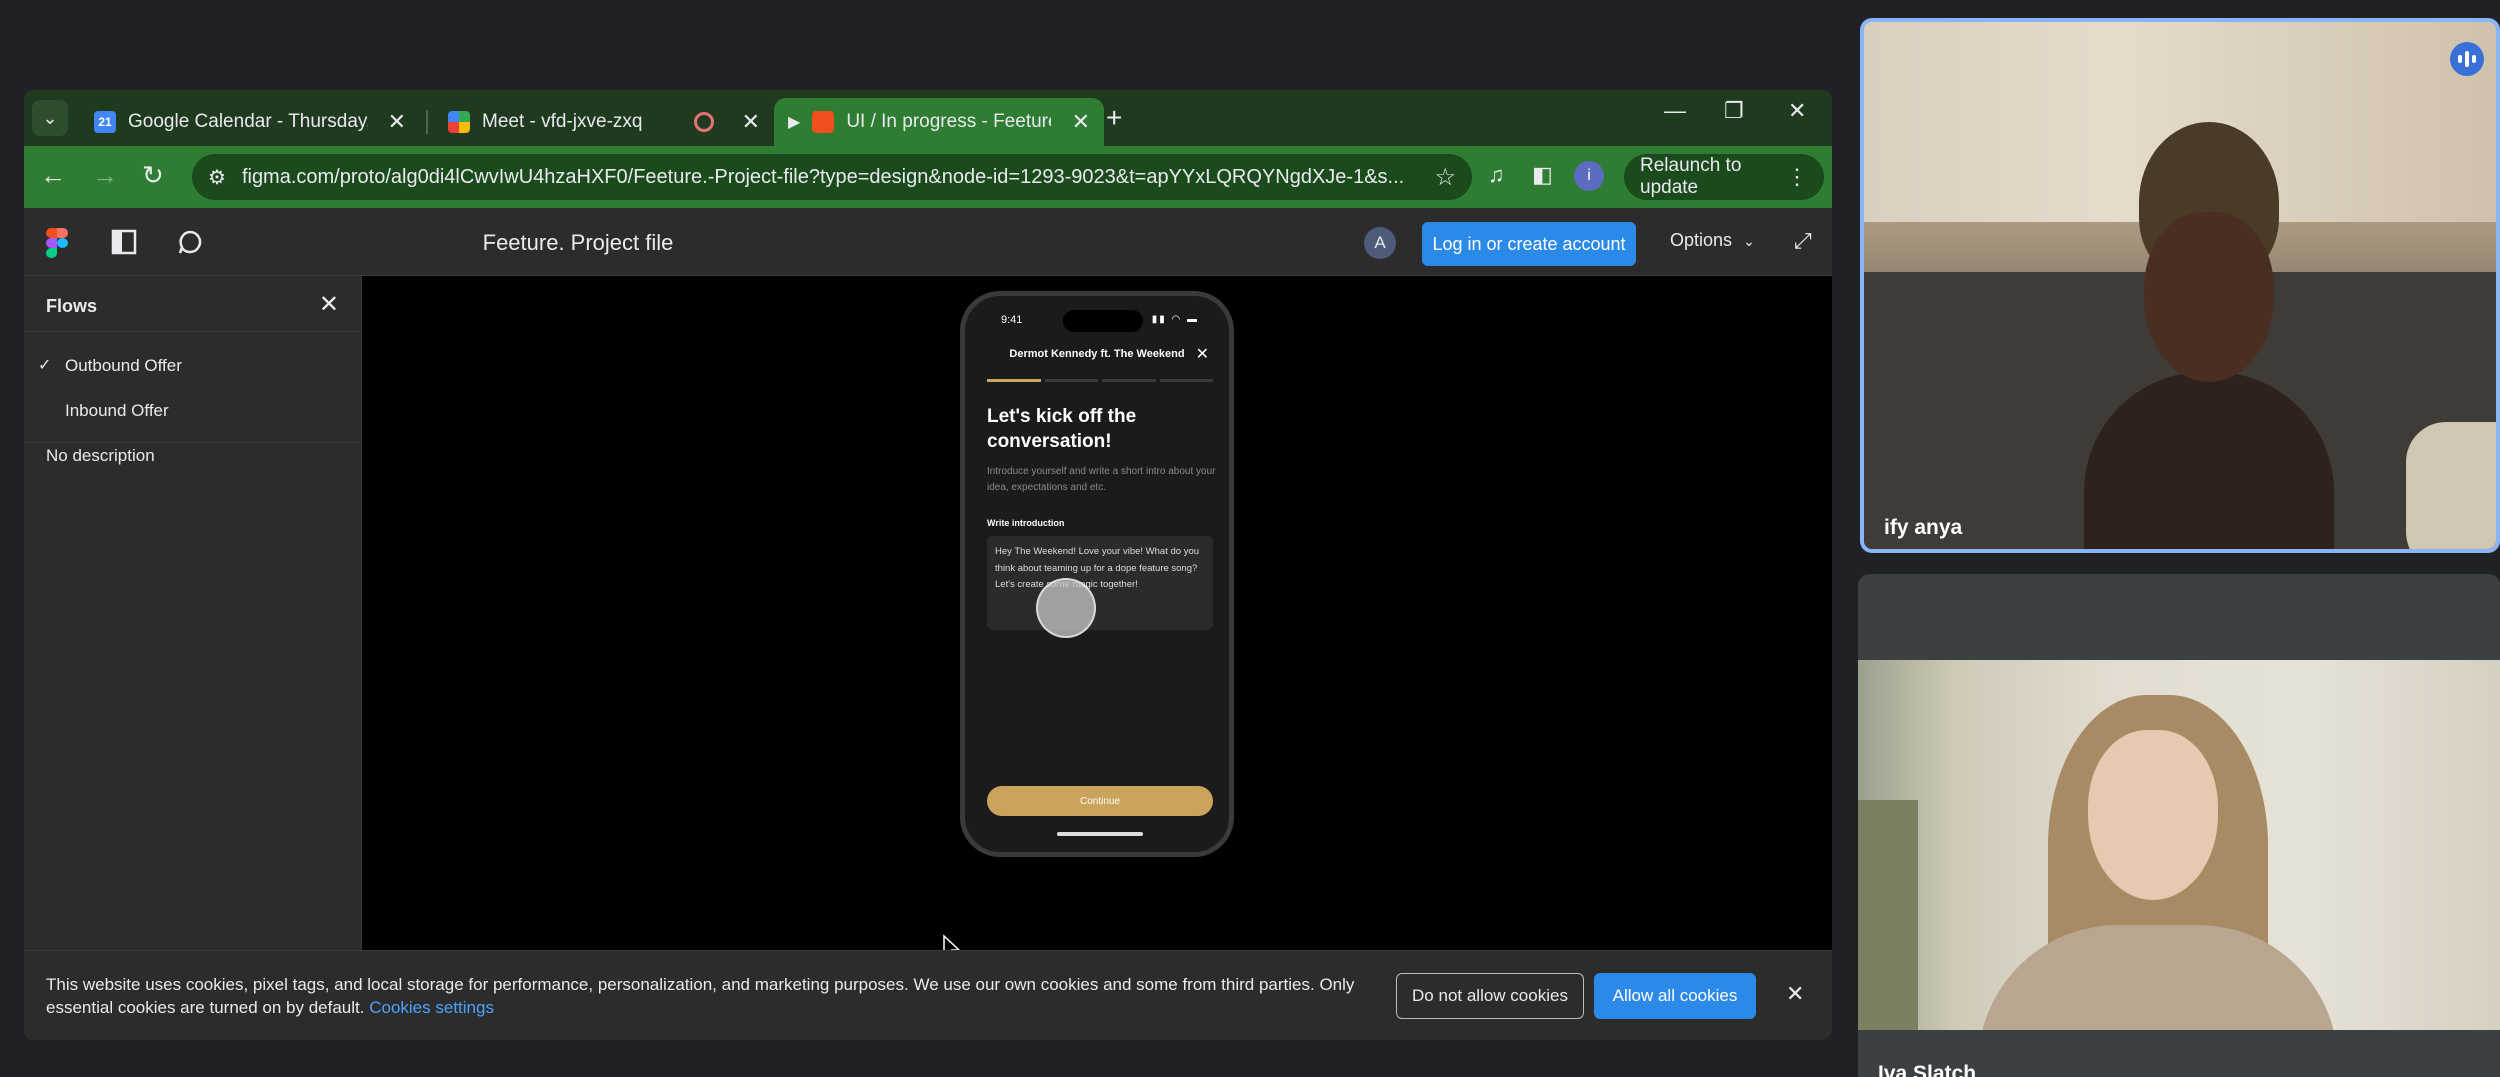 The width and height of the screenshot is (2500, 1077). I want to click on meet-favicon-icon, so click(459, 122).